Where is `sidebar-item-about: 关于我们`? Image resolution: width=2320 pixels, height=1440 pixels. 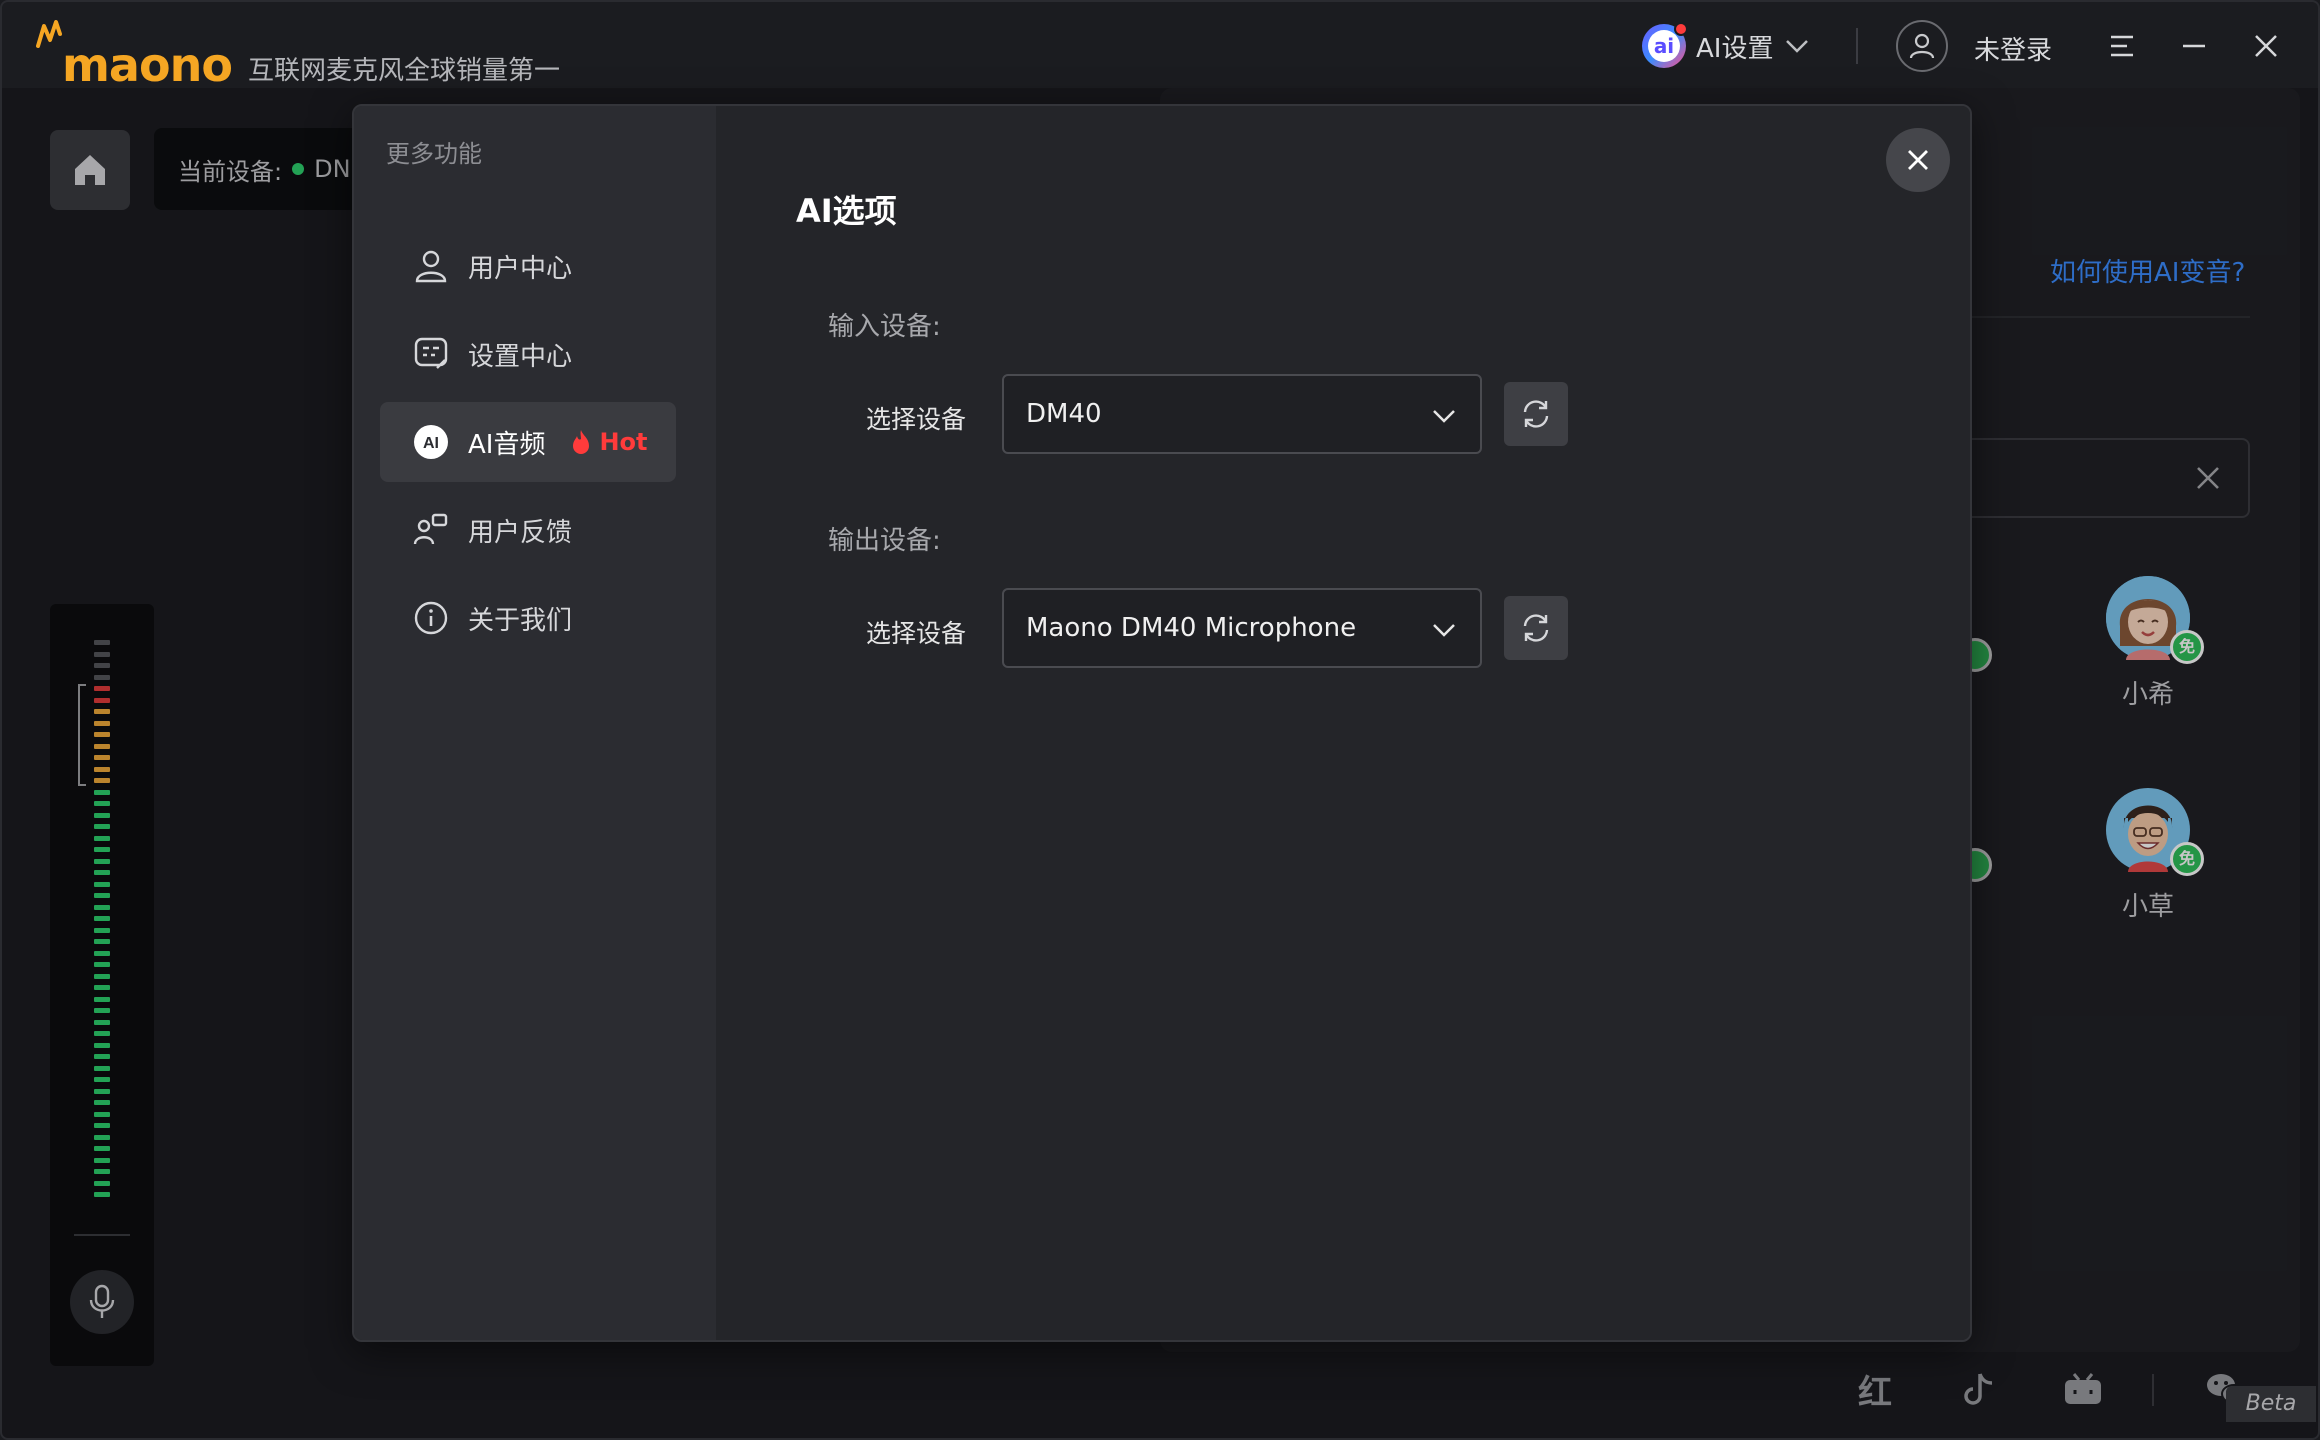
sidebar-item-about: 关于我们 is located at coordinates (528, 618).